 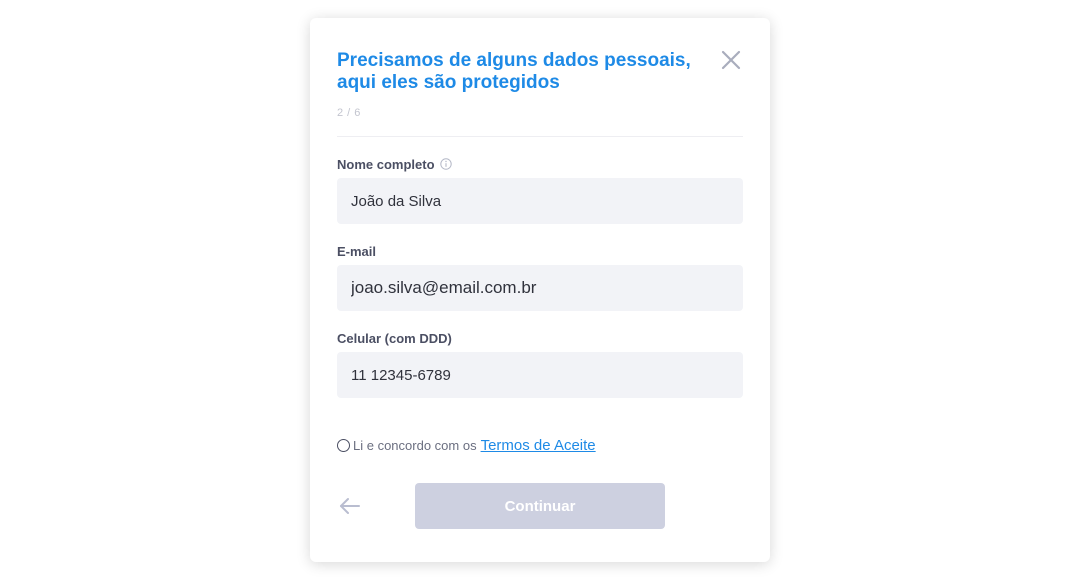 What do you see at coordinates (343, 445) in the screenshot?
I see `terms-radio` at bounding box center [343, 445].